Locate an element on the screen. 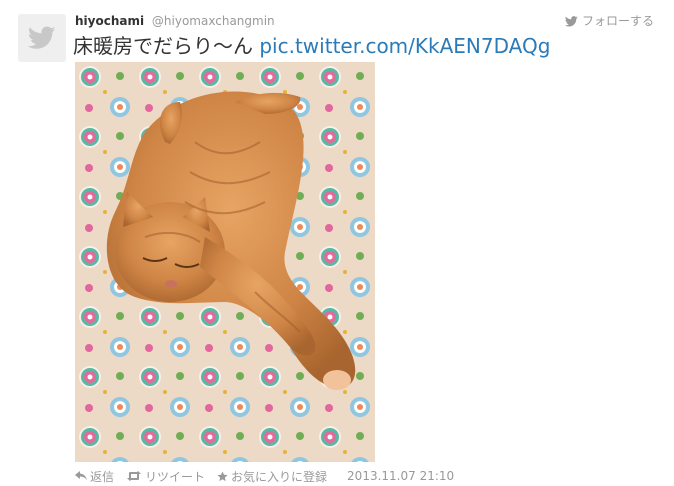 This screenshot has height=486, width=674. retweet-label: リツイート is located at coordinates (175, 476).